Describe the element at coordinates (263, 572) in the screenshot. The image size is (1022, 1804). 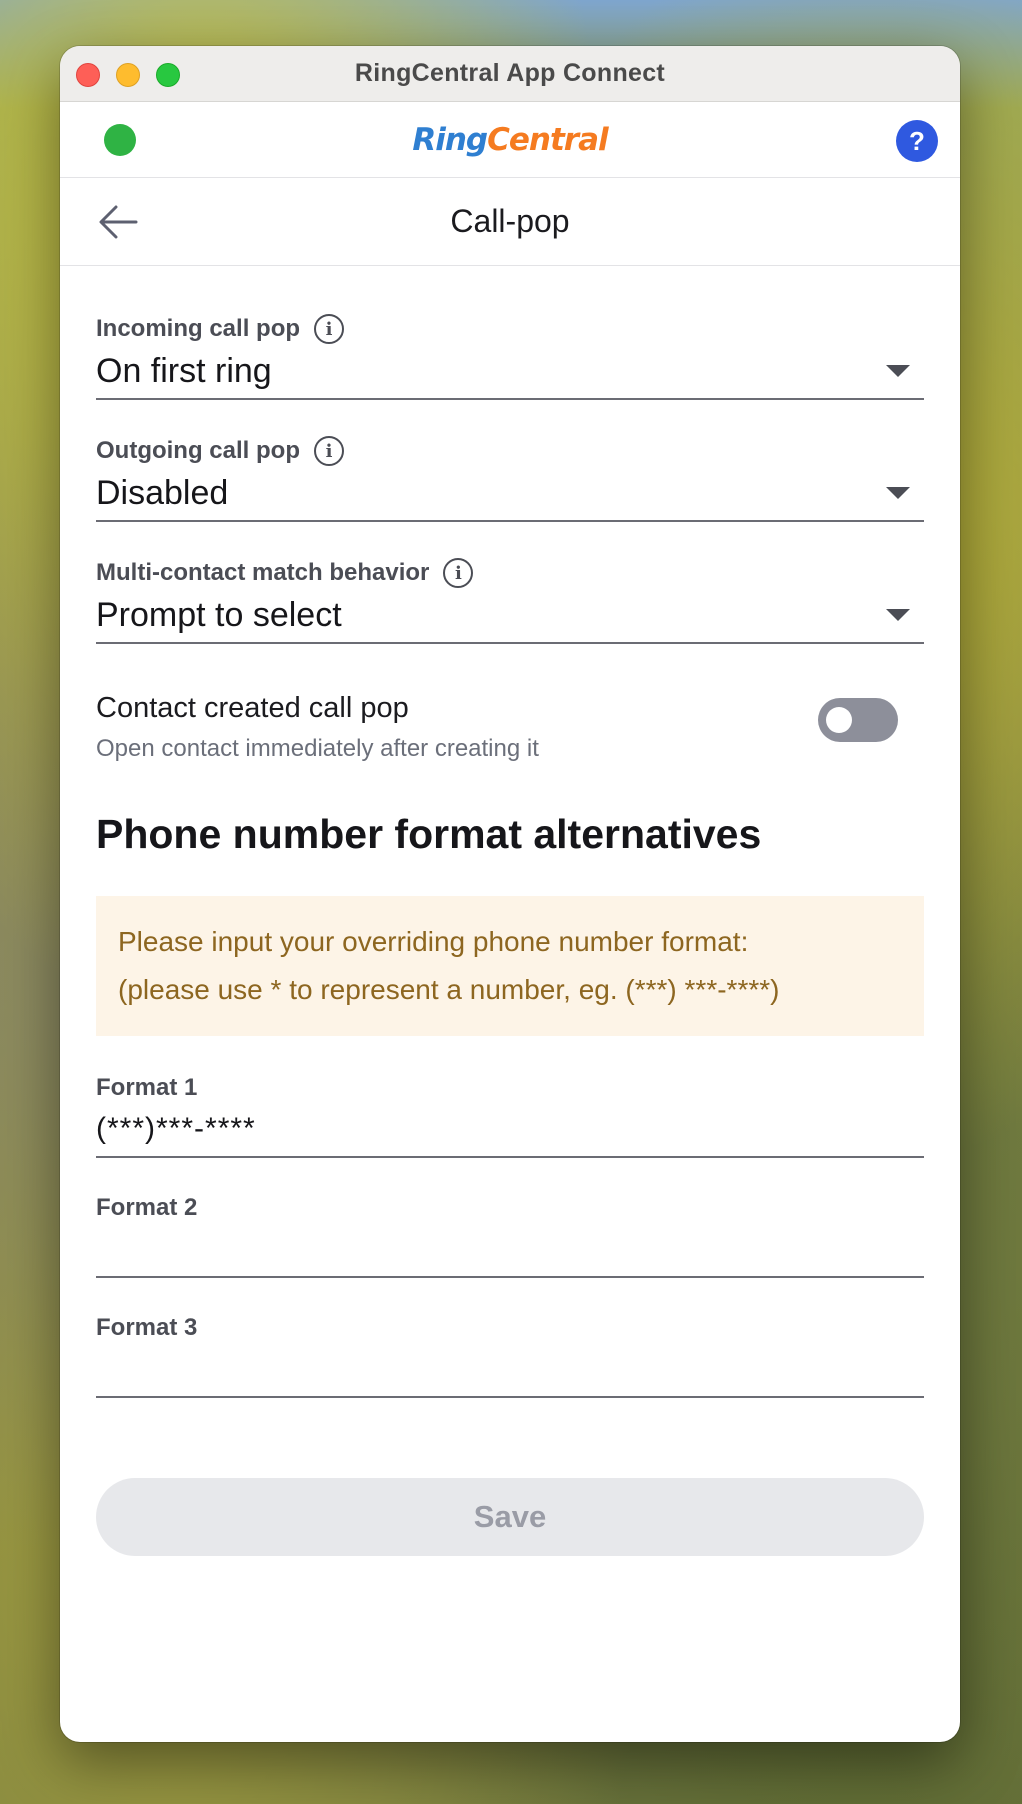
I see `multi-contact-match-label: Multi-contact match behavior` at that location.